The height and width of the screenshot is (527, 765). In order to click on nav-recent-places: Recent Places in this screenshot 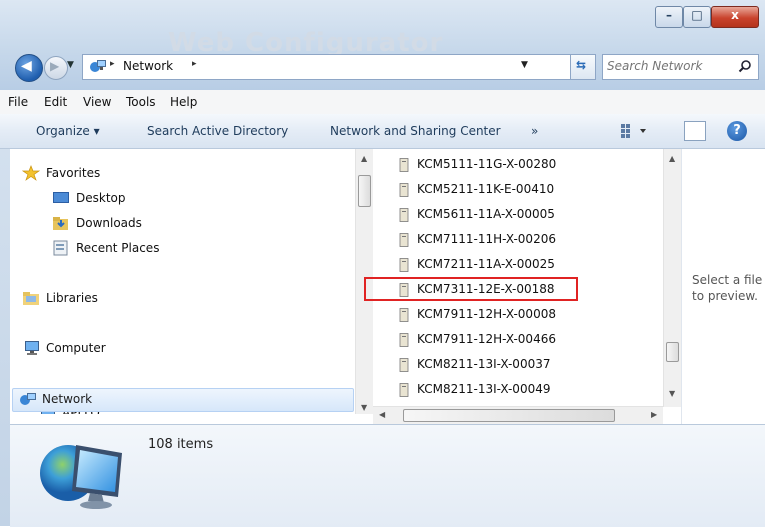, I will do `click(152, 249)`.